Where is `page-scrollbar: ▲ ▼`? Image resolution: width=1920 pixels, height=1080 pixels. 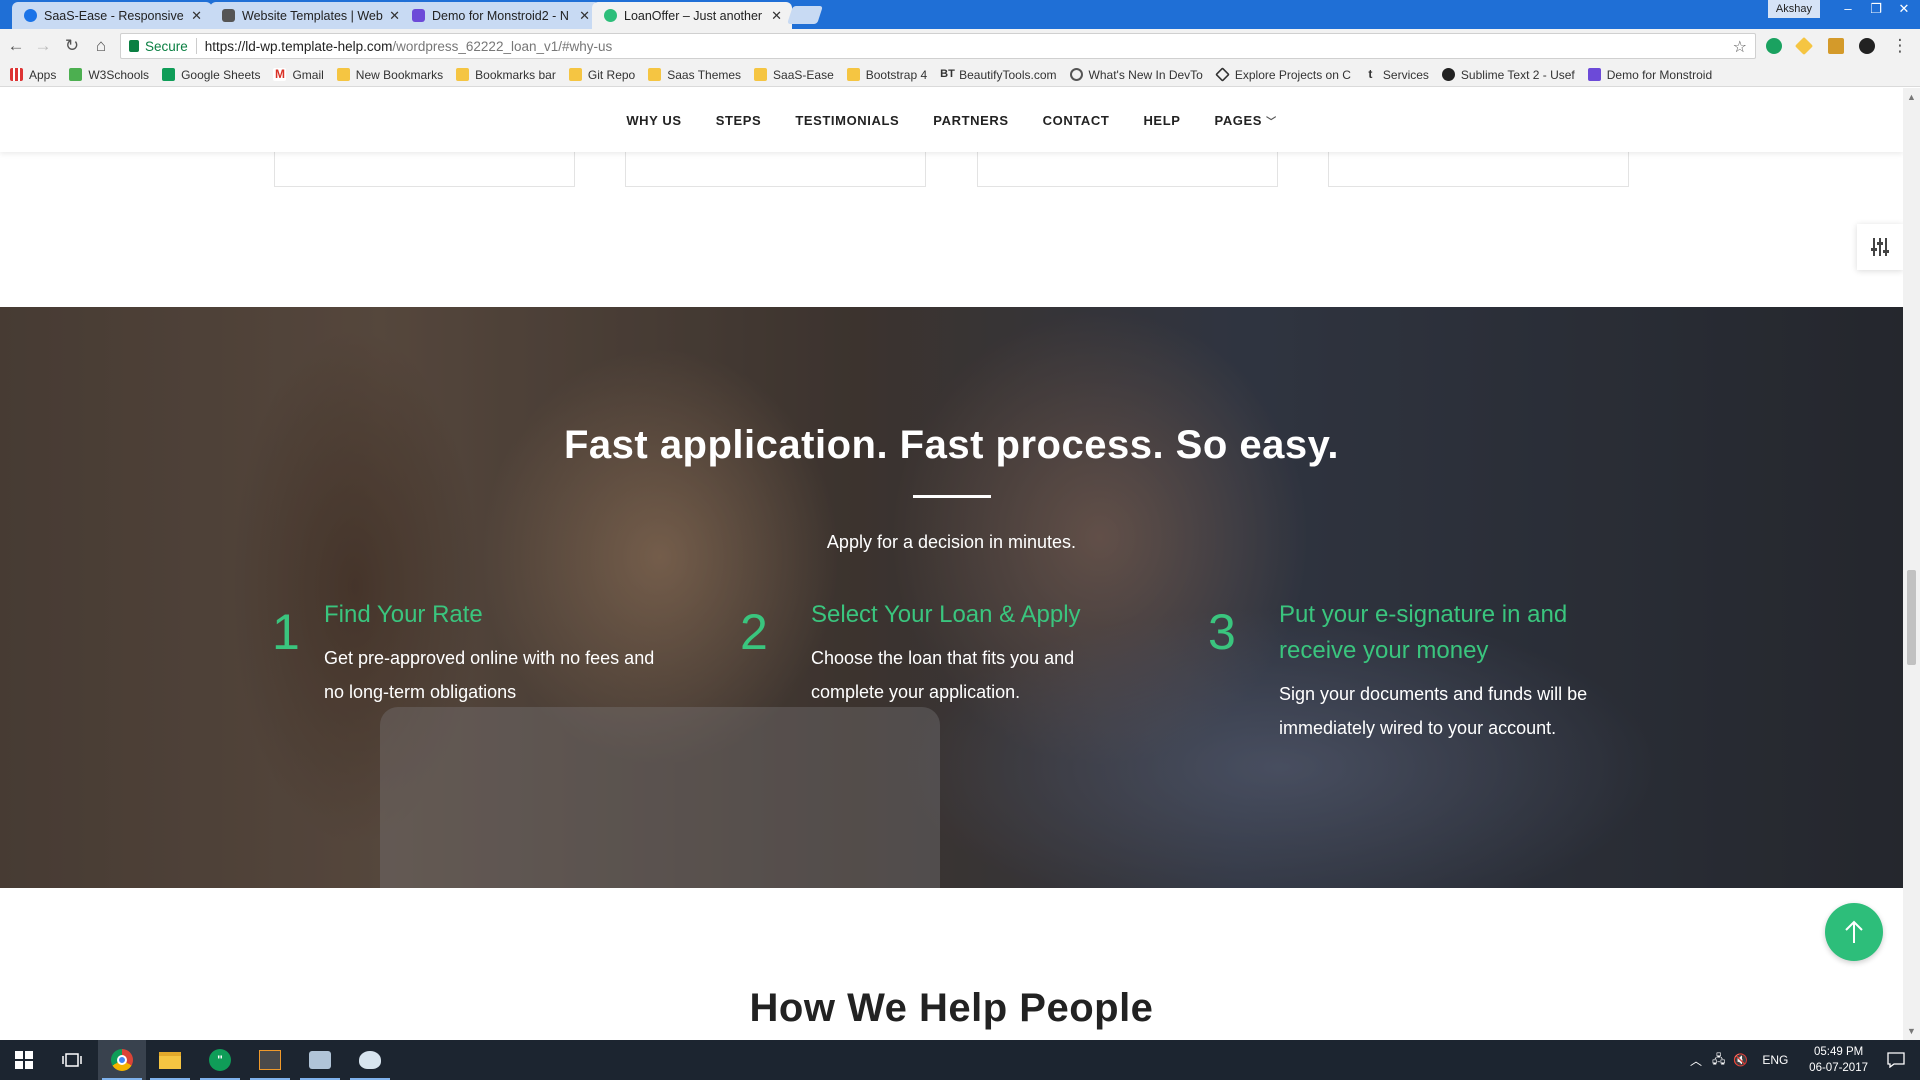
page-scrollbar: ▲ ▼ is located at coordinates (1911, 564).